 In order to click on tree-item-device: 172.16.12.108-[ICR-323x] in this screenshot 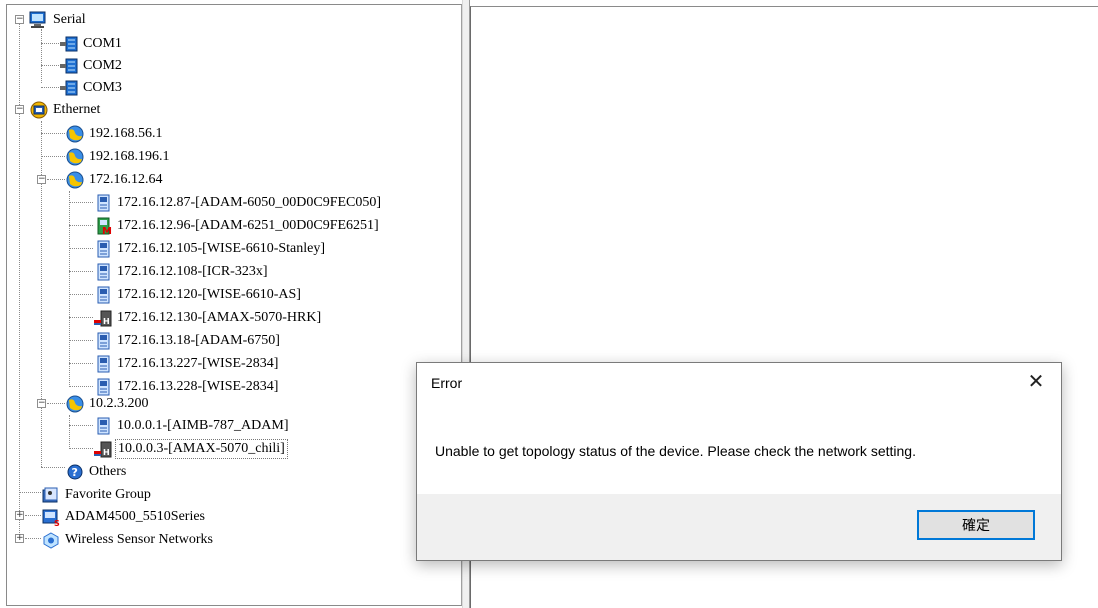, I will do `click(181, 272)`.